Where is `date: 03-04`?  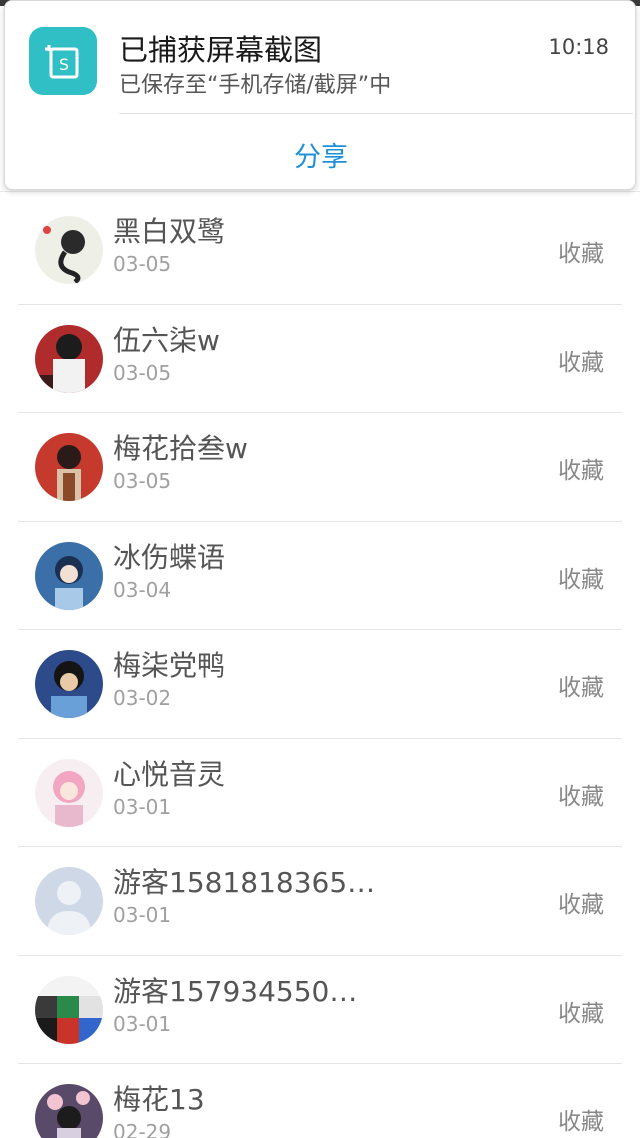
date: 03-04 is located at coordinates (142, 589).